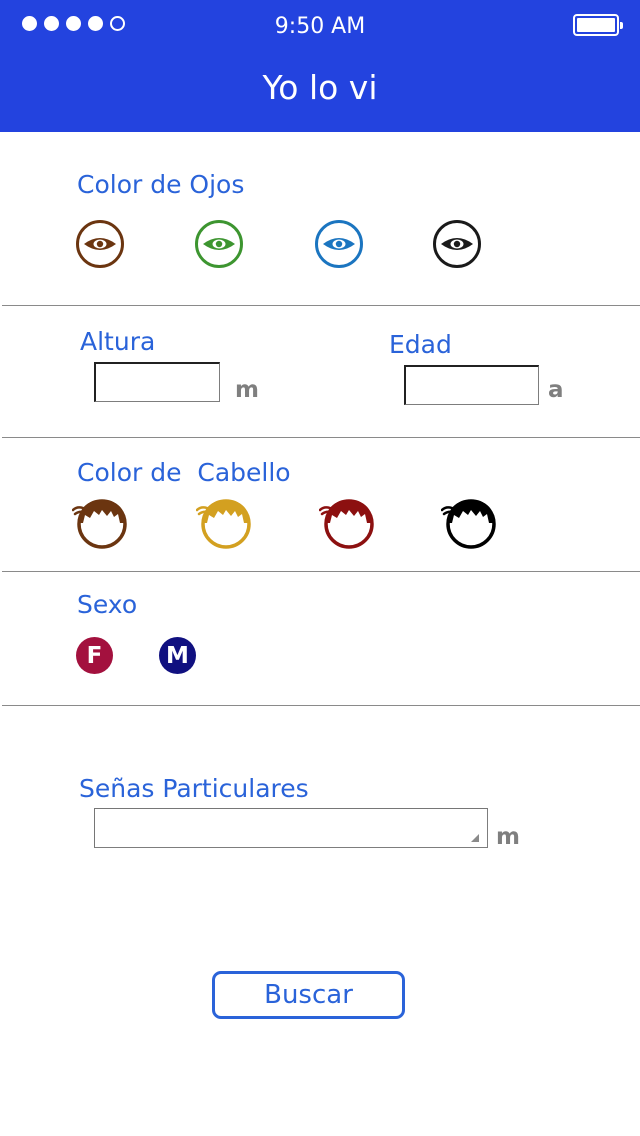 The width and height of the screenshot is (640, 1136). I want to click on eye-color-brown-button, so click(100, 244).